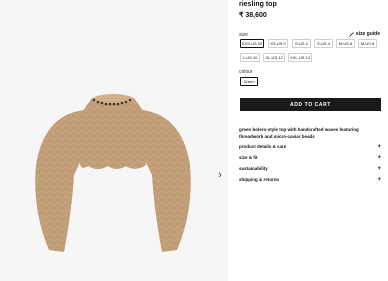 The image size is (388, 281). I want to click on size-guide-link: size guide, so click(364, 34).